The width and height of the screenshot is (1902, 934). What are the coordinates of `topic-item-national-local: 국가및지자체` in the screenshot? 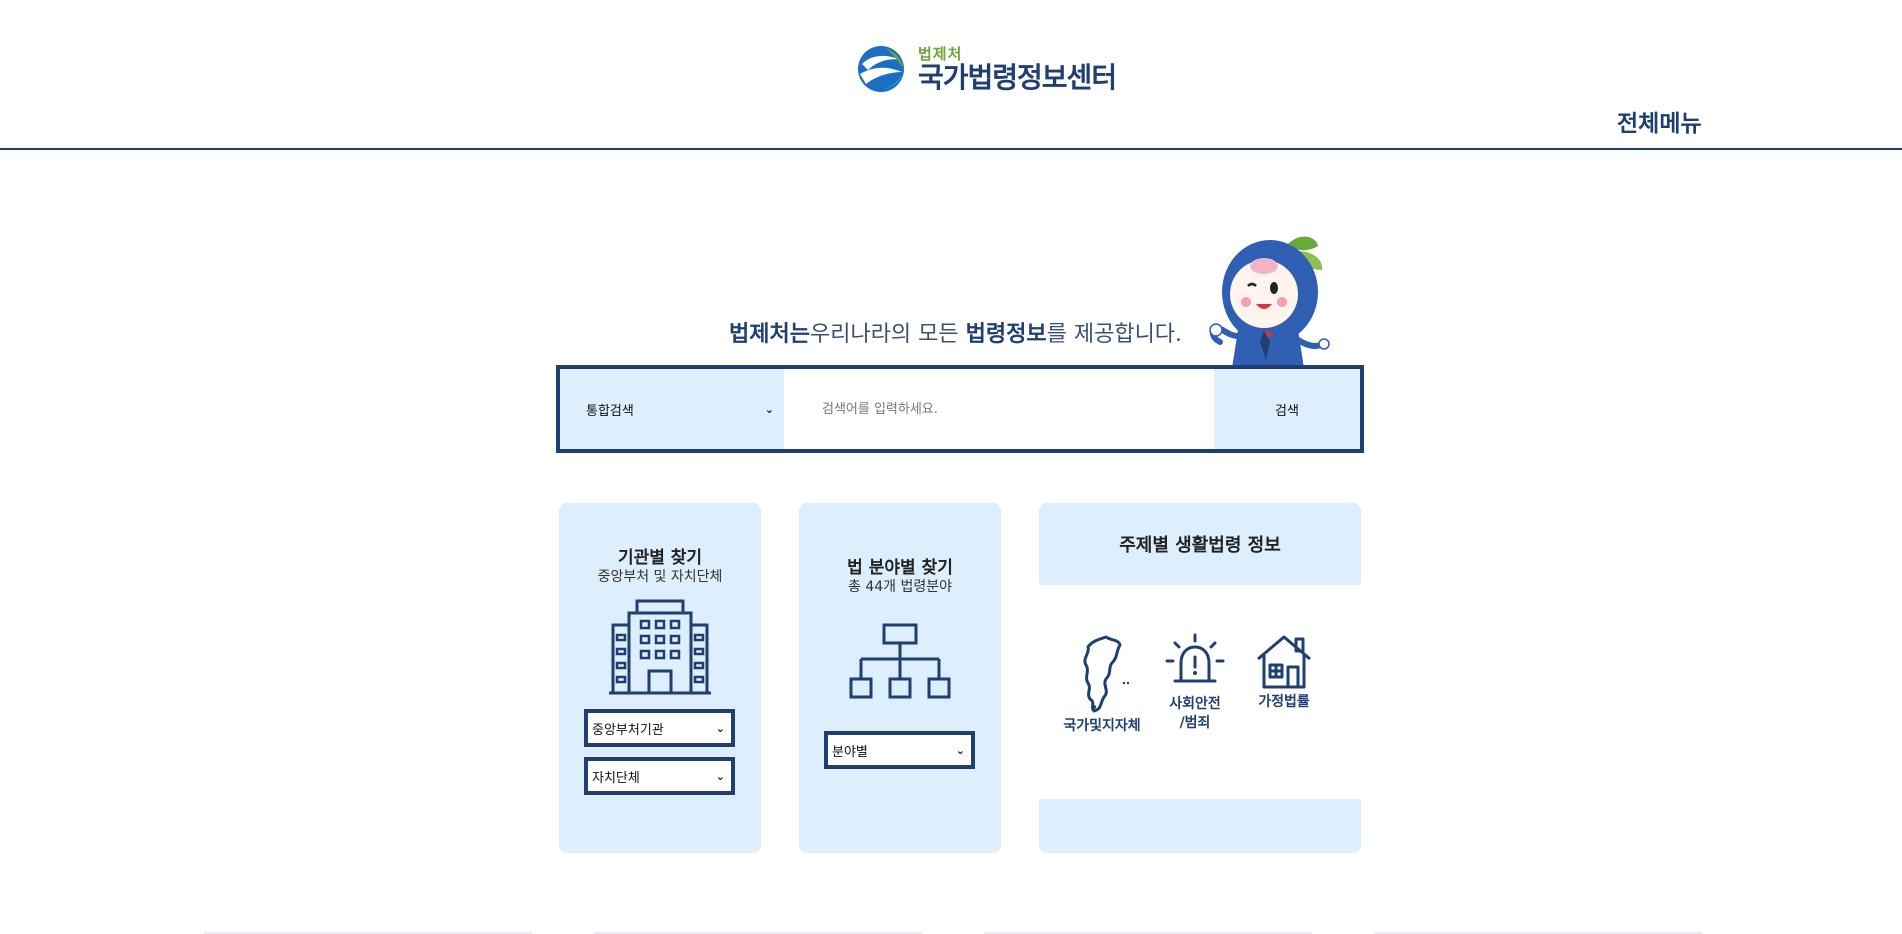 It's located at (1102, 684).